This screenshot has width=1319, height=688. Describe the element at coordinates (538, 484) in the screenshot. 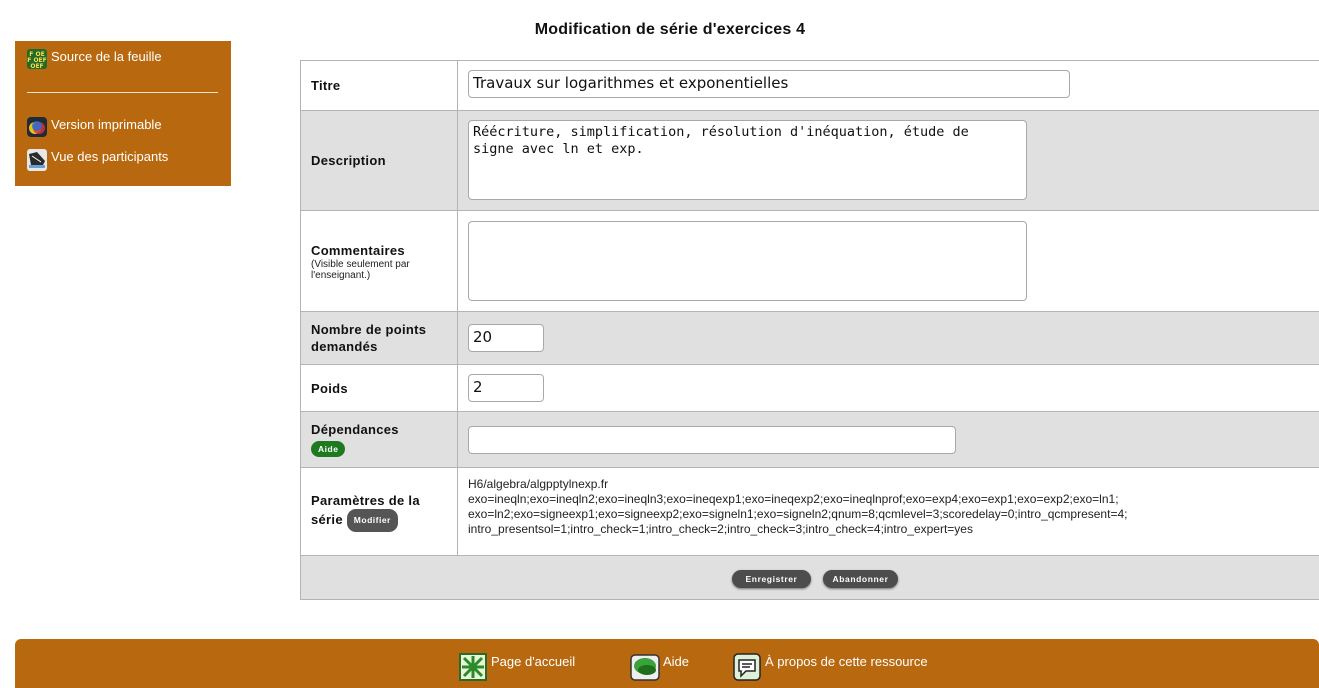

I see `parametres-line: H6/algebra/algpptylnexp.fr` at that location.